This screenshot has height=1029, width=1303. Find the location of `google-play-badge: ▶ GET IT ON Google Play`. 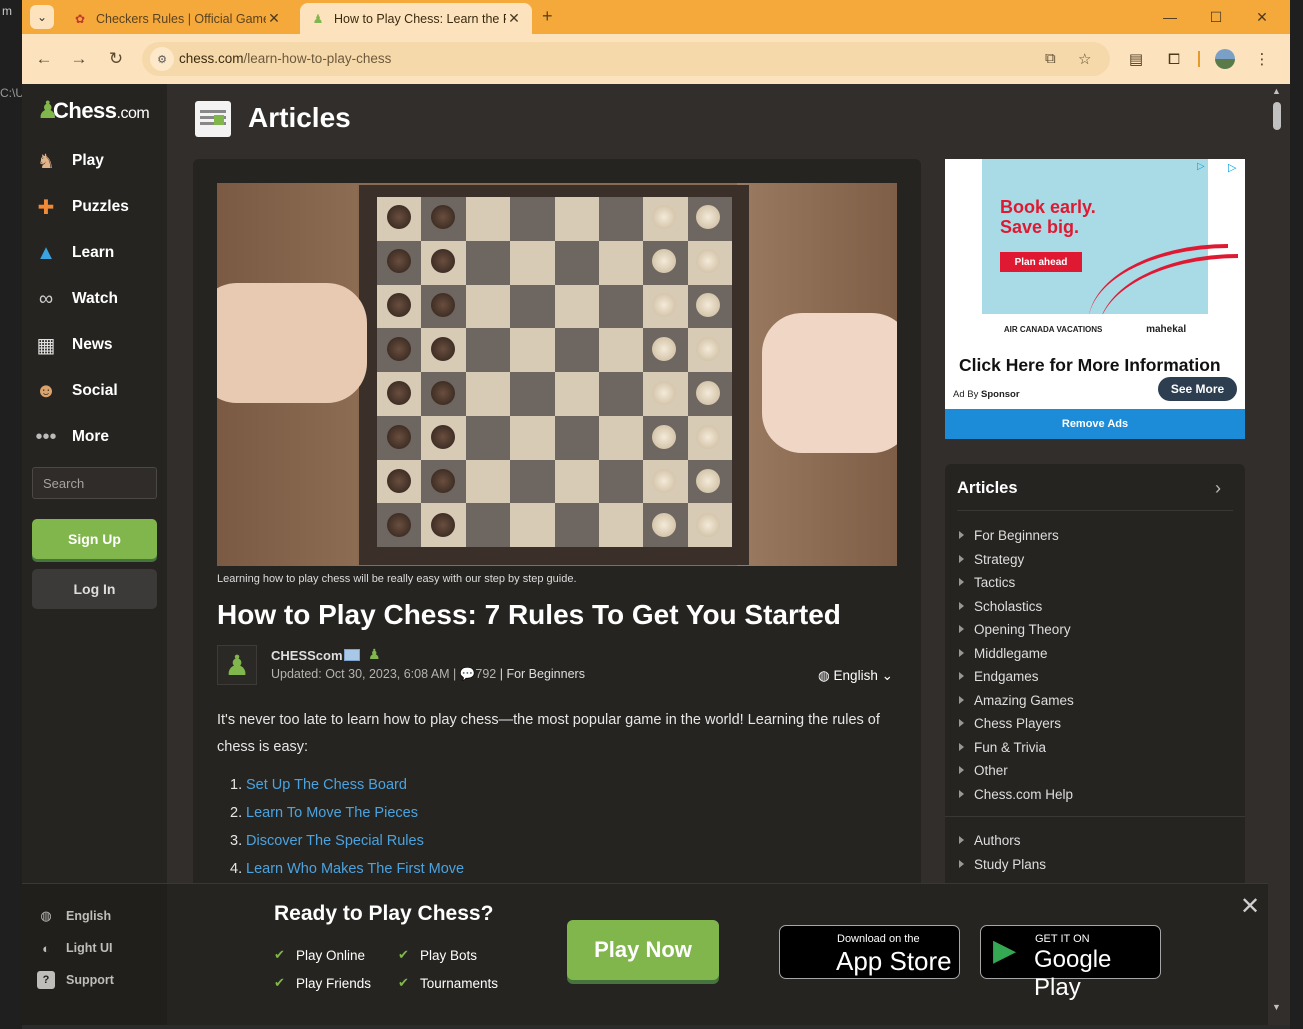

google-play-badge: ▶ GET IT ON Google Play is located at coordinates (1070, 963).